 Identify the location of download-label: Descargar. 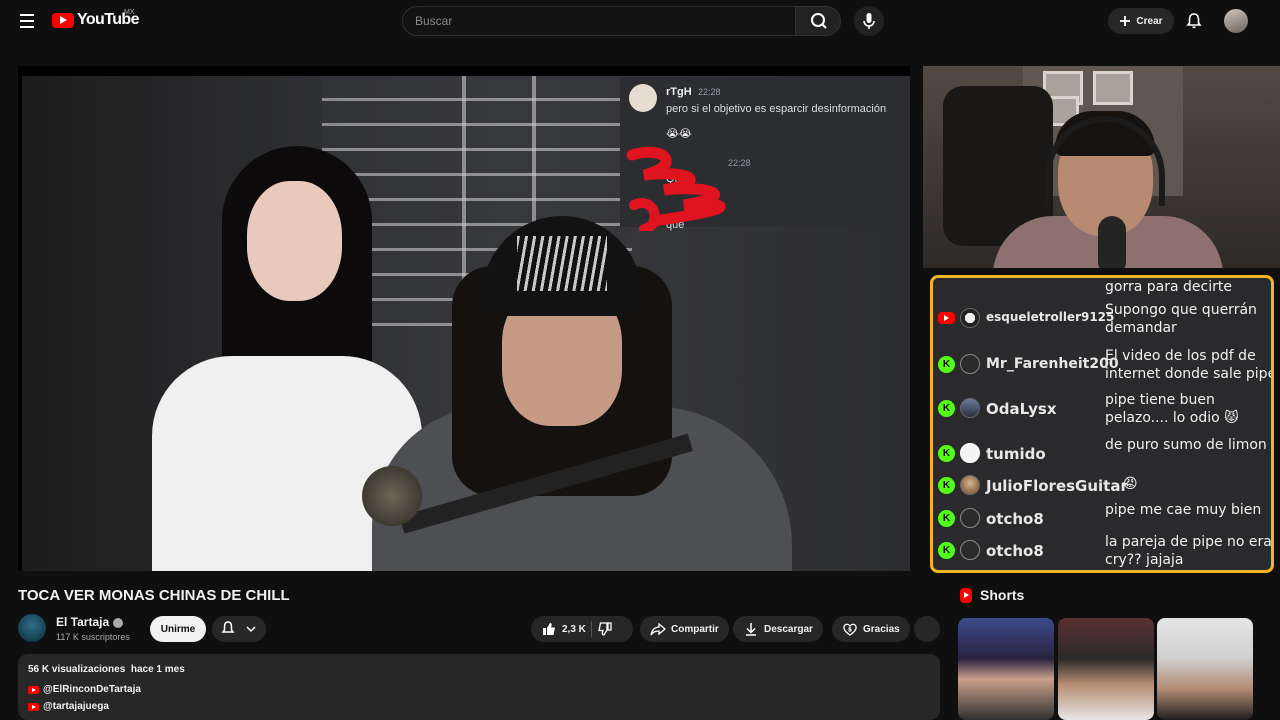
(788, 629).